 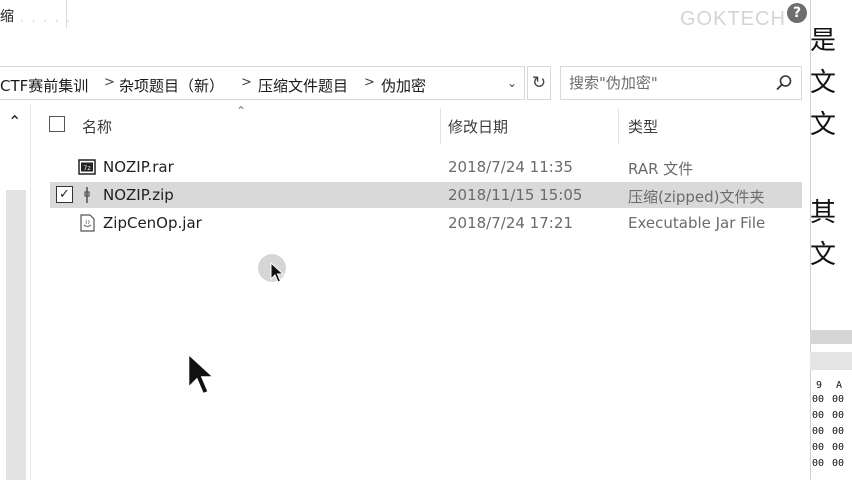 I want to click on window-title: 缩, so click(x=7, y=17).